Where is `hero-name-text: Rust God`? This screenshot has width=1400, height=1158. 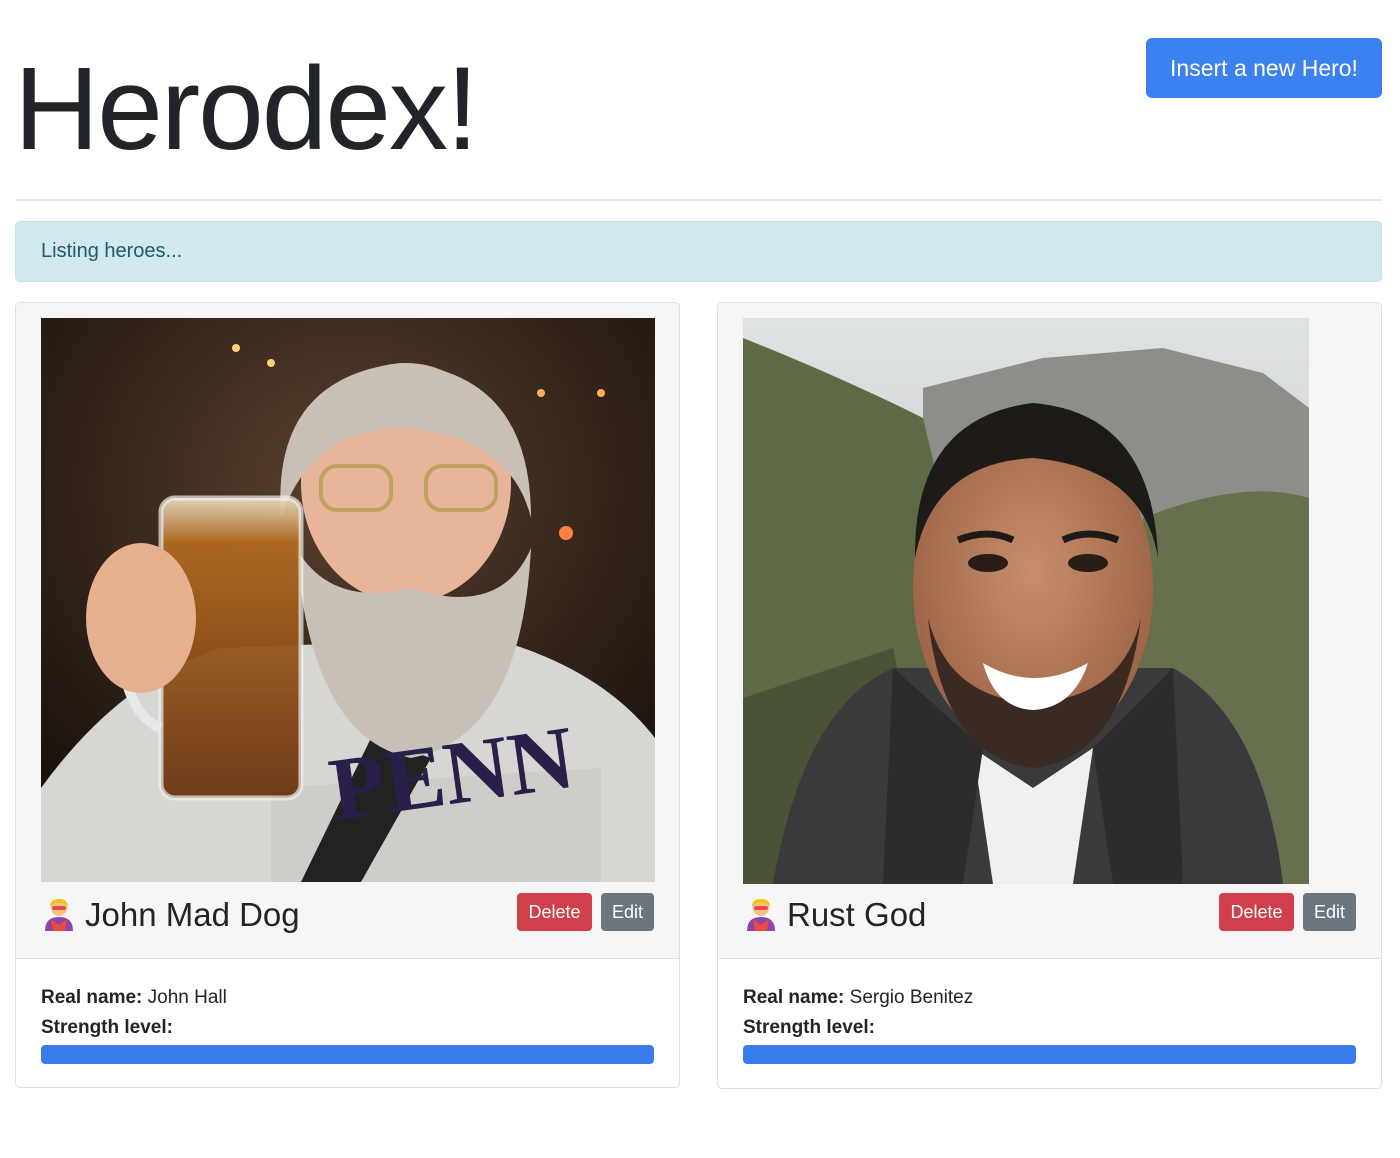 hero-name-text: Rust God is located at coordinates (857, 914).